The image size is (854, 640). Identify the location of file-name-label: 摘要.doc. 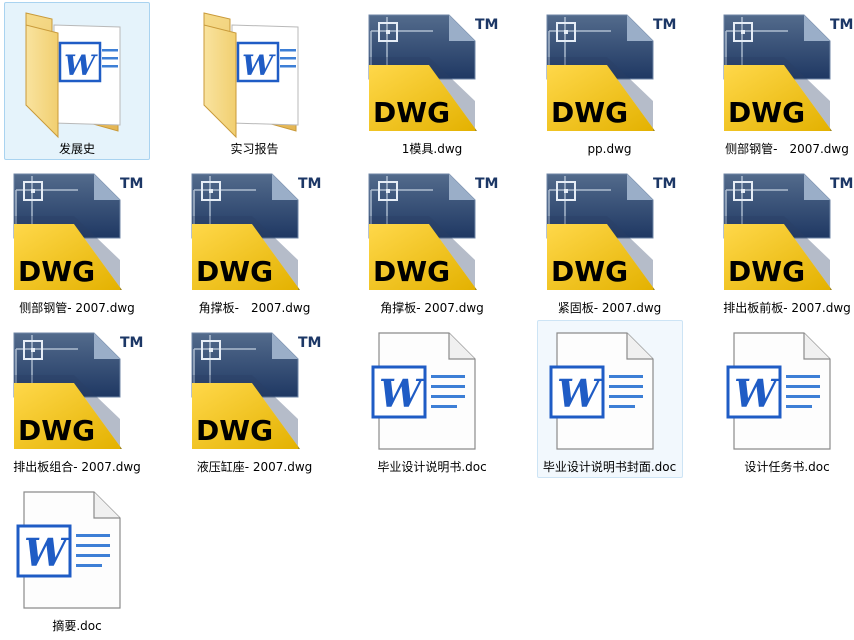
(77, 626).